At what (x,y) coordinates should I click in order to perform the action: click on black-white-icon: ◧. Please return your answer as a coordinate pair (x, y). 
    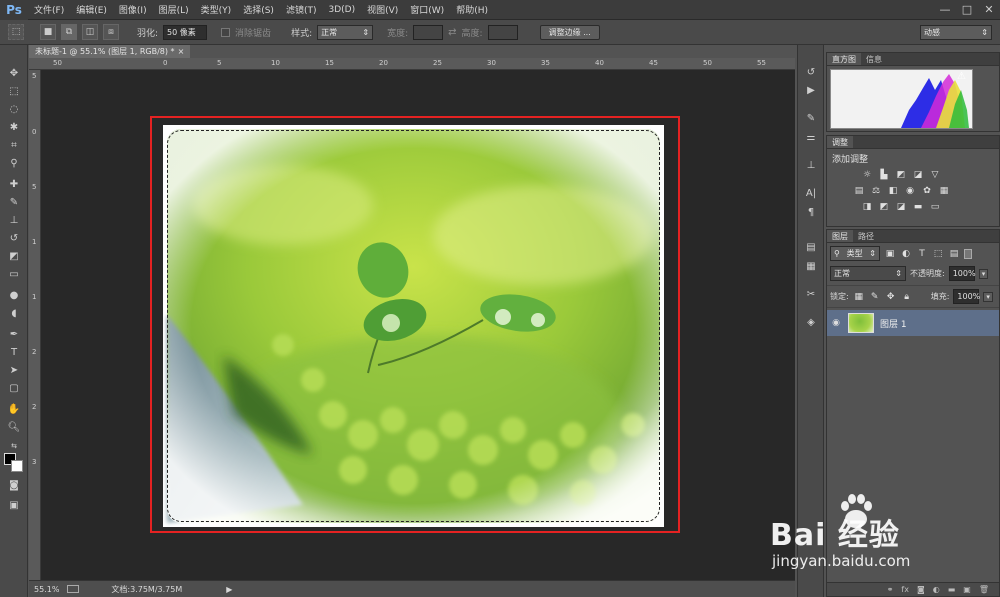
    Looking at the image, I should click on (893, 191).